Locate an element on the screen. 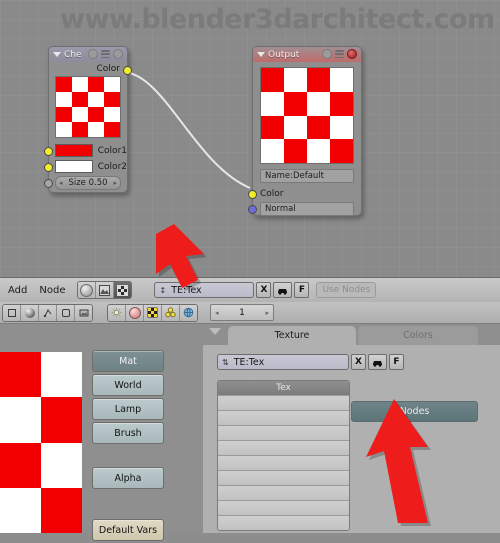  texture-preview is located at coordinates (41, 442).